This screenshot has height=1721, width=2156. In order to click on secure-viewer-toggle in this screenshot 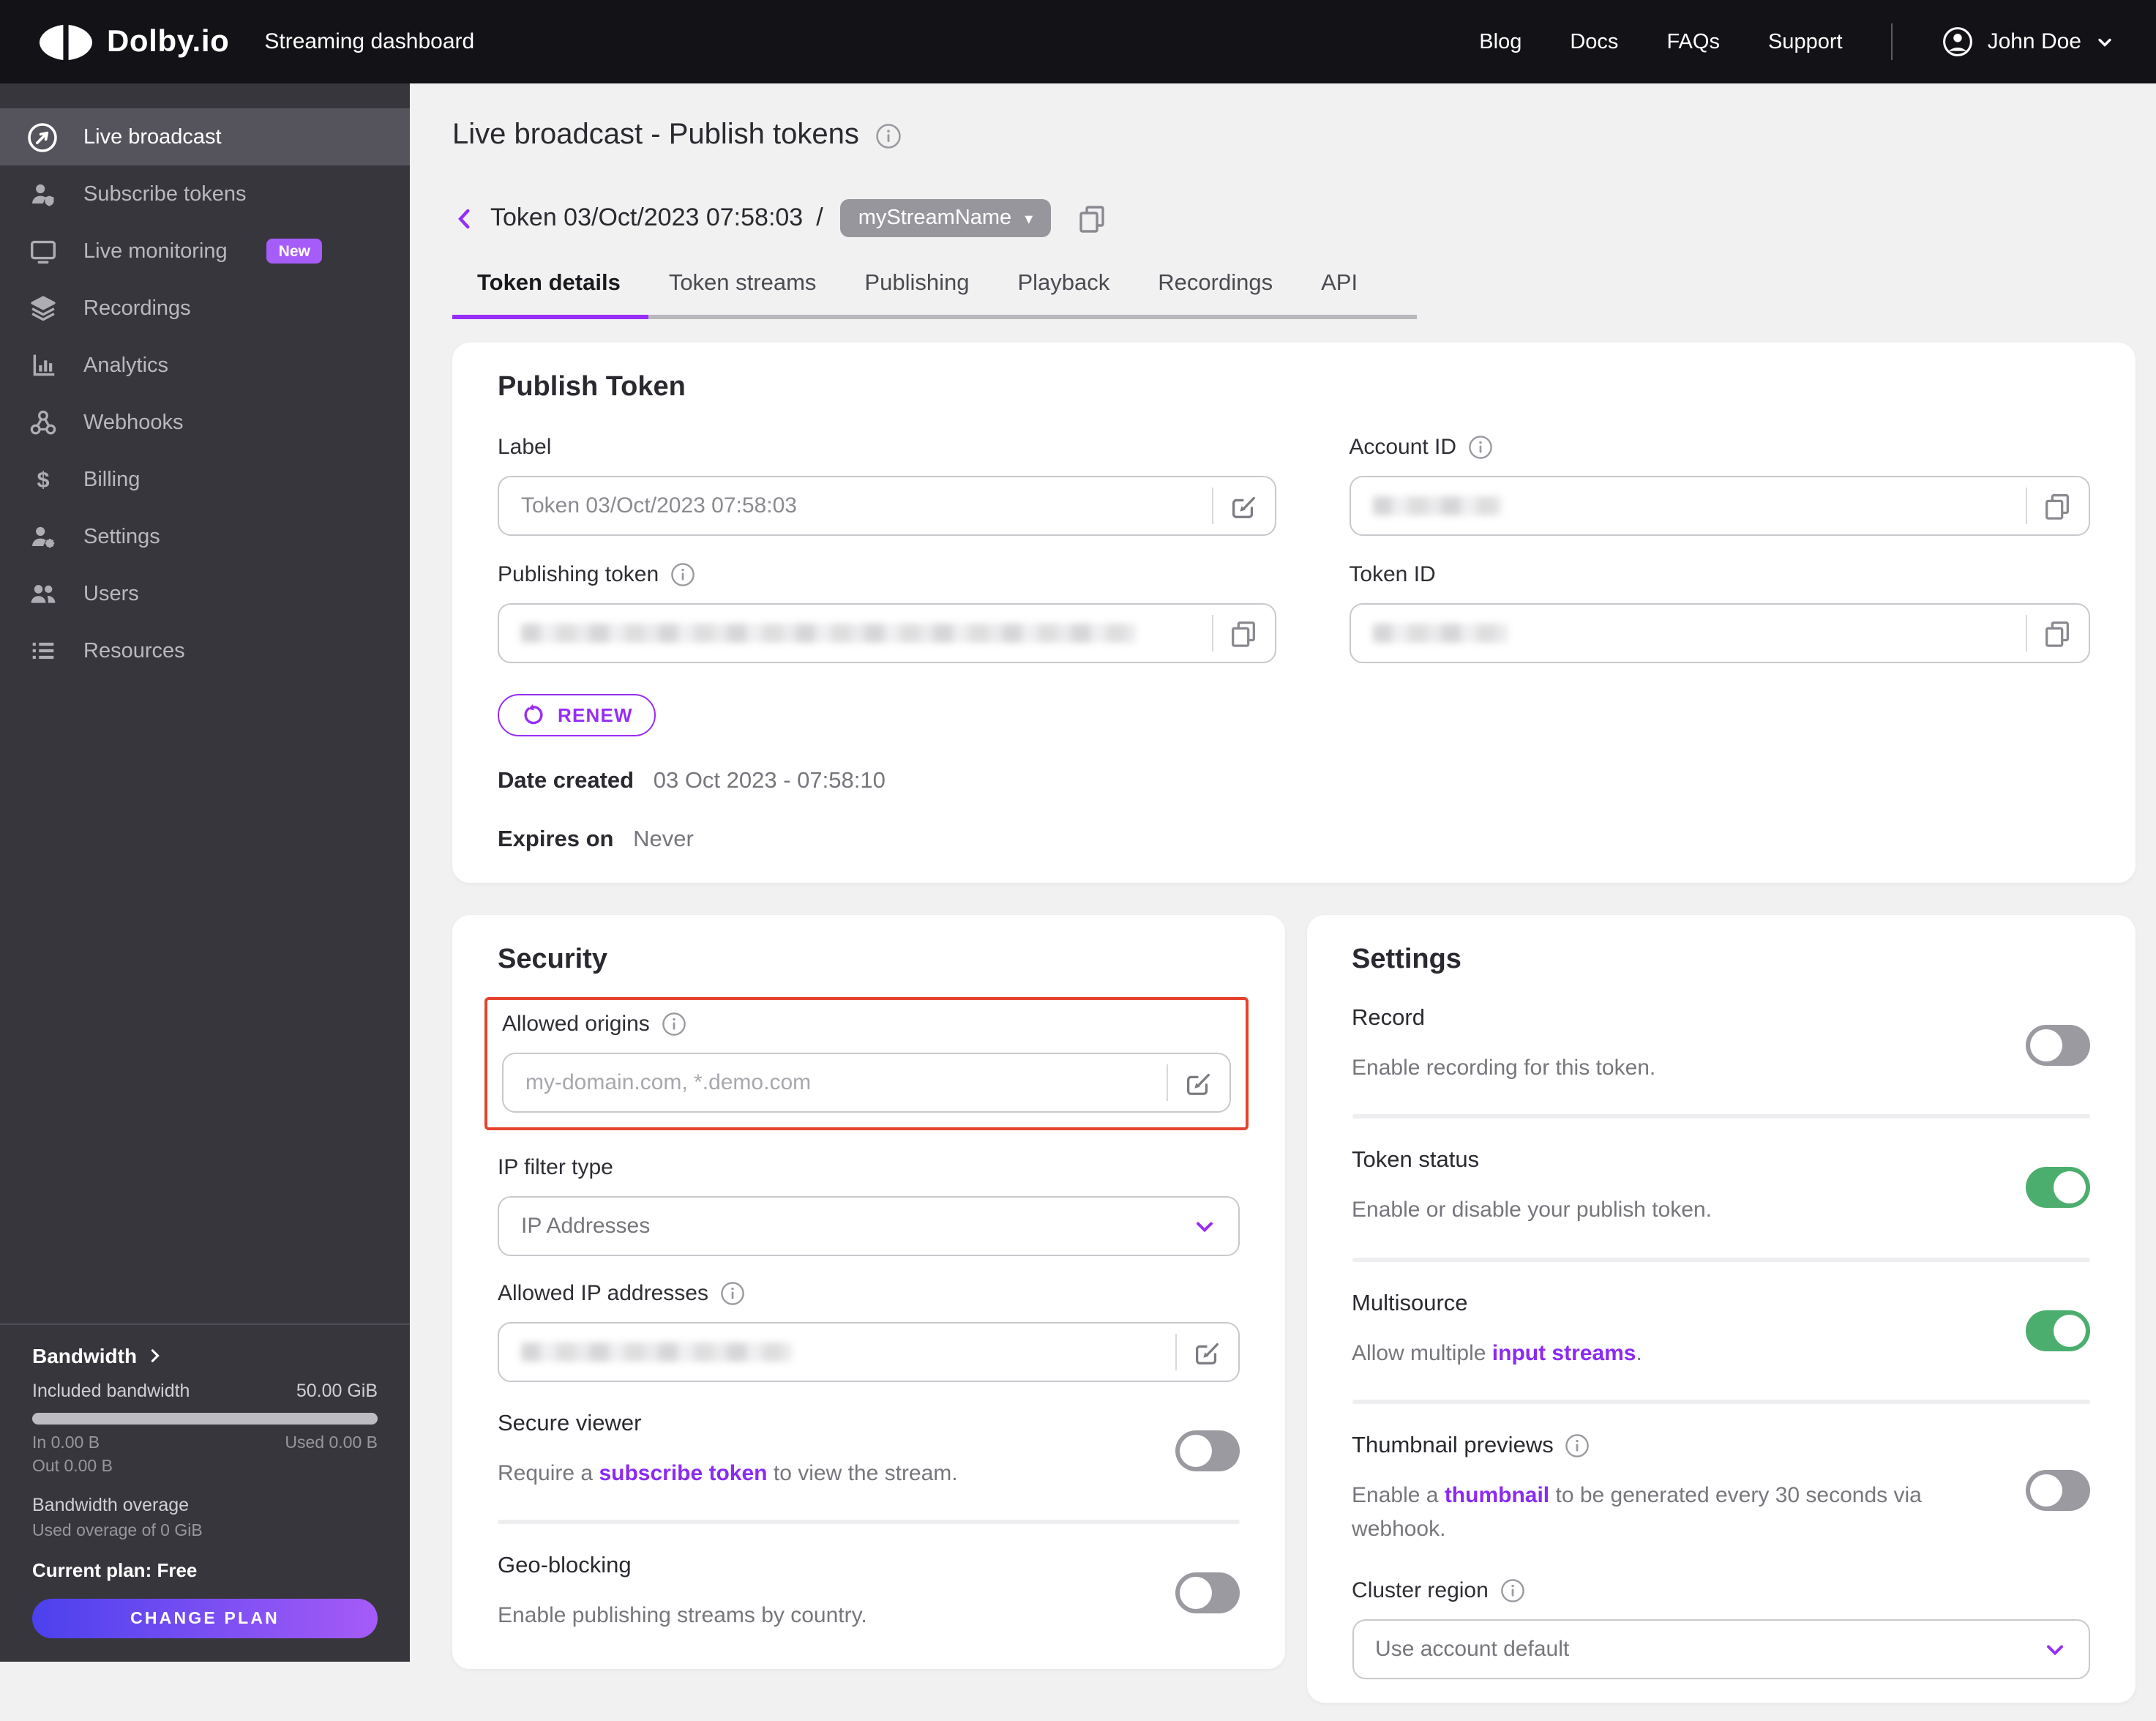, I will do `click(1207, 1451)`.